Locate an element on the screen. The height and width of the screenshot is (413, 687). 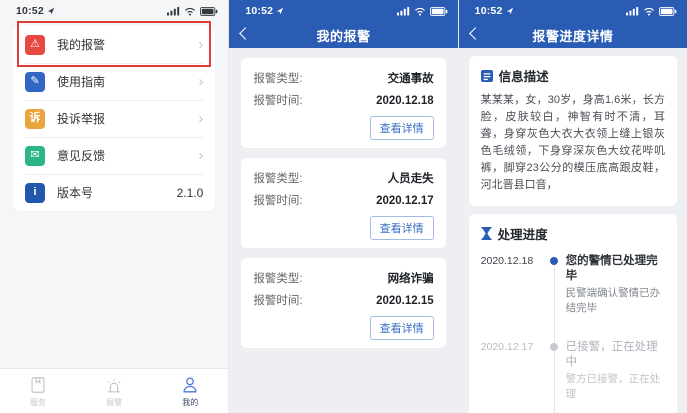
timeline-subtitle: 民警端确认警情已办结完毕 is located at coordinates (613, 300).